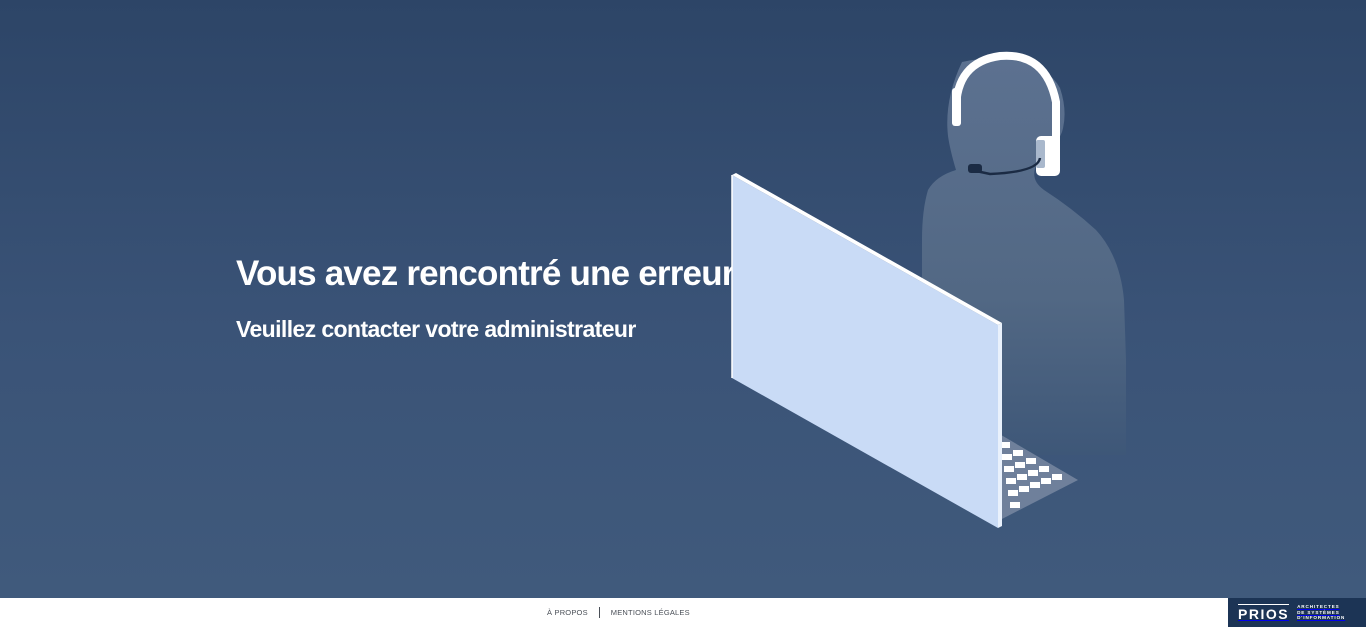 This screenshot has height=627, width=1366. I want to click on about-link: À PROPOS, so click(567, 612).